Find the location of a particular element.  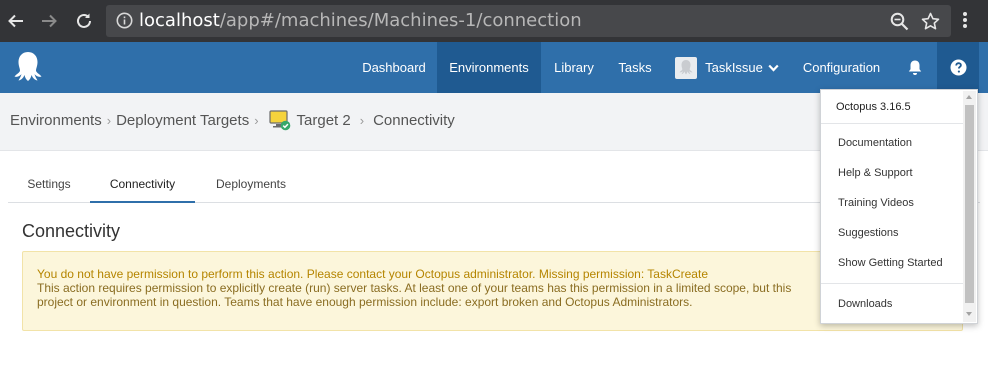

octopus-logo-icon is located at coordinates (28, 68).